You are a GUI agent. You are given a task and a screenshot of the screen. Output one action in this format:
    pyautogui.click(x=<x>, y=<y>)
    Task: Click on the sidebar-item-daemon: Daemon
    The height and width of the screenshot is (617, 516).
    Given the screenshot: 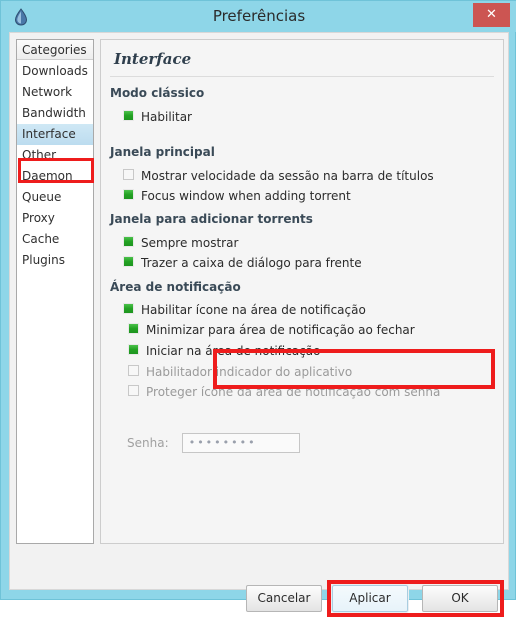 What is the action you would take?
    pyautogui.click(x=55, y=176)
    